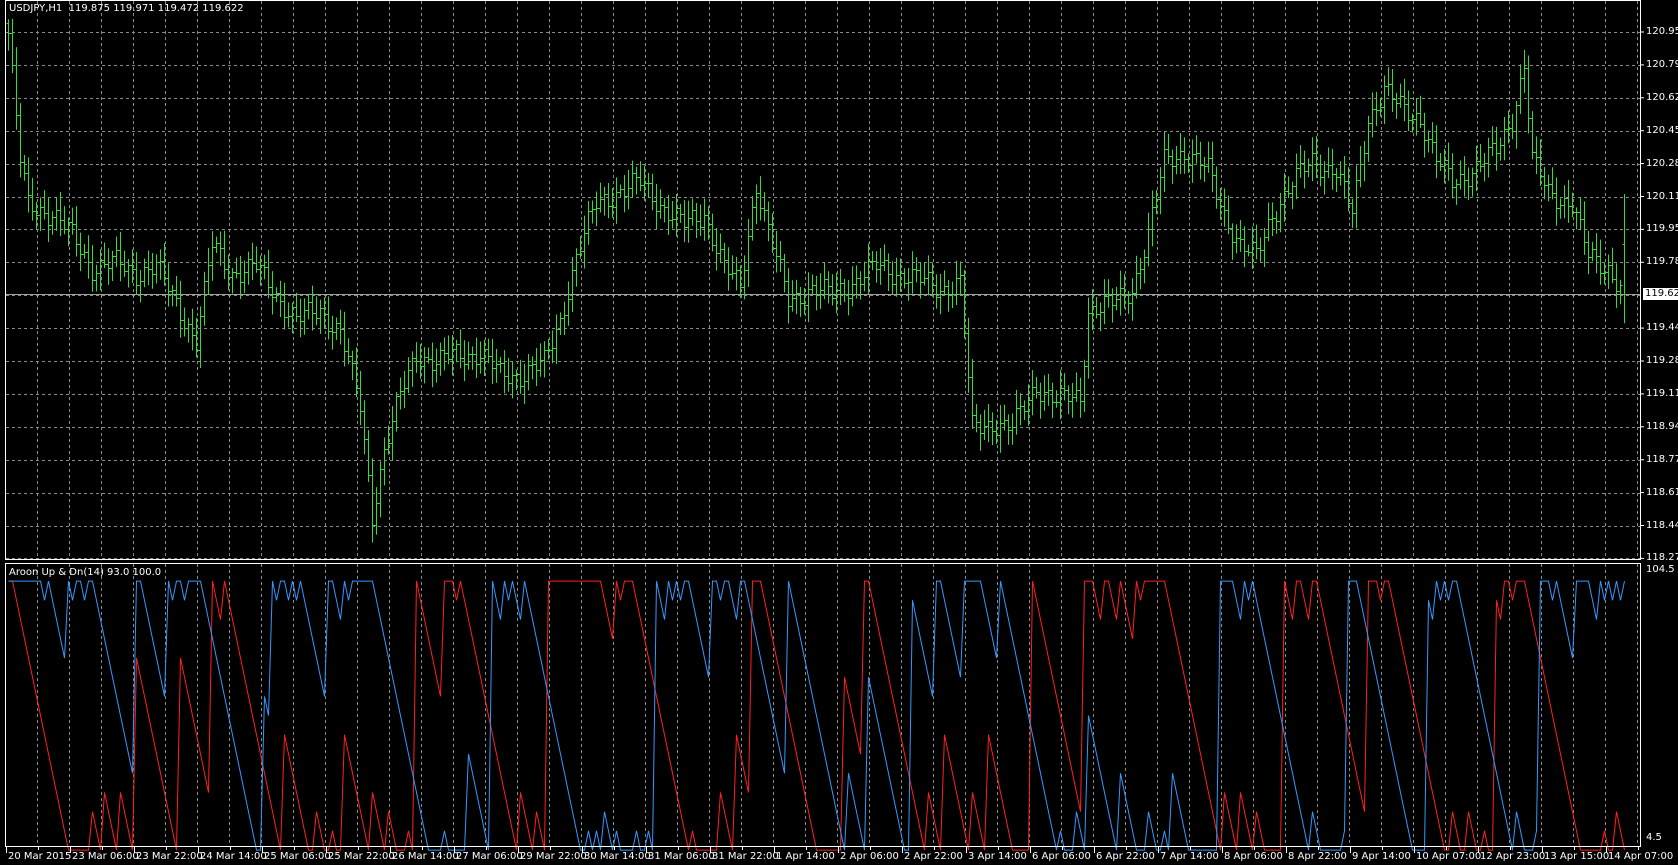  I want to click on price-label: 120.620, so click(1662, 97).